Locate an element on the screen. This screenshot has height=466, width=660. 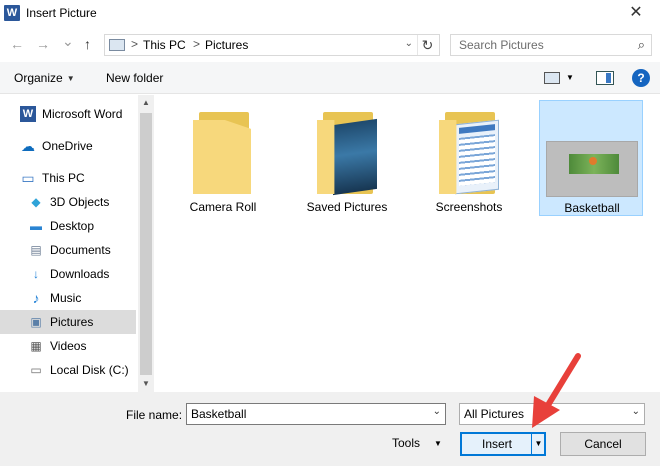
file-type-filter: All Pictures ⌄ is located at coordinates (552, 414).